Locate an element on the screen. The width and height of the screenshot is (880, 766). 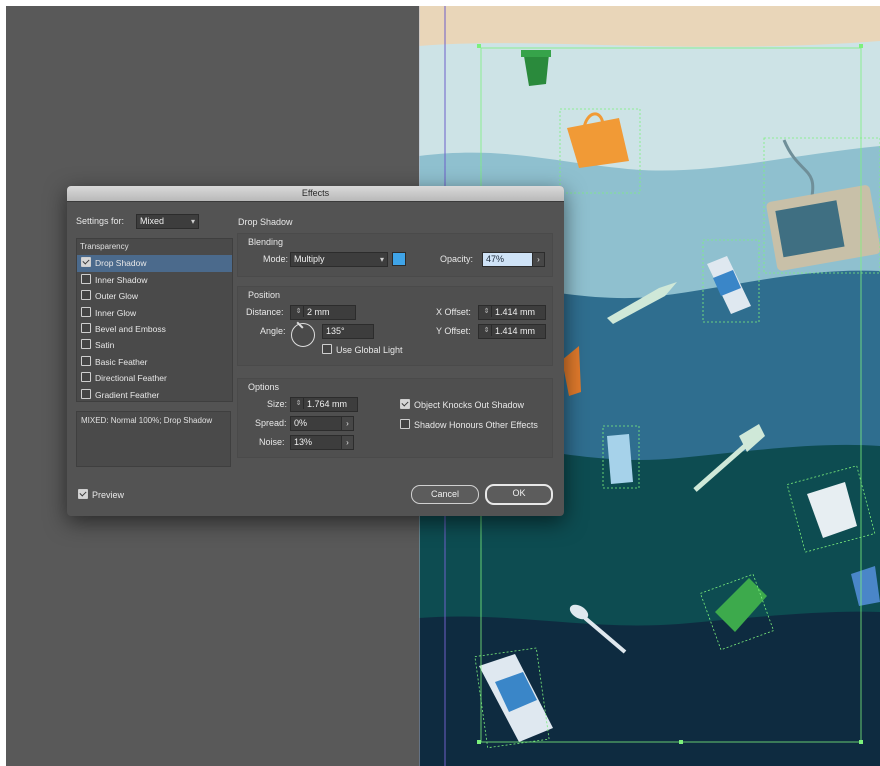
list-item-inner-shadow: Inner Shadow is located at coordinates (154, 280).